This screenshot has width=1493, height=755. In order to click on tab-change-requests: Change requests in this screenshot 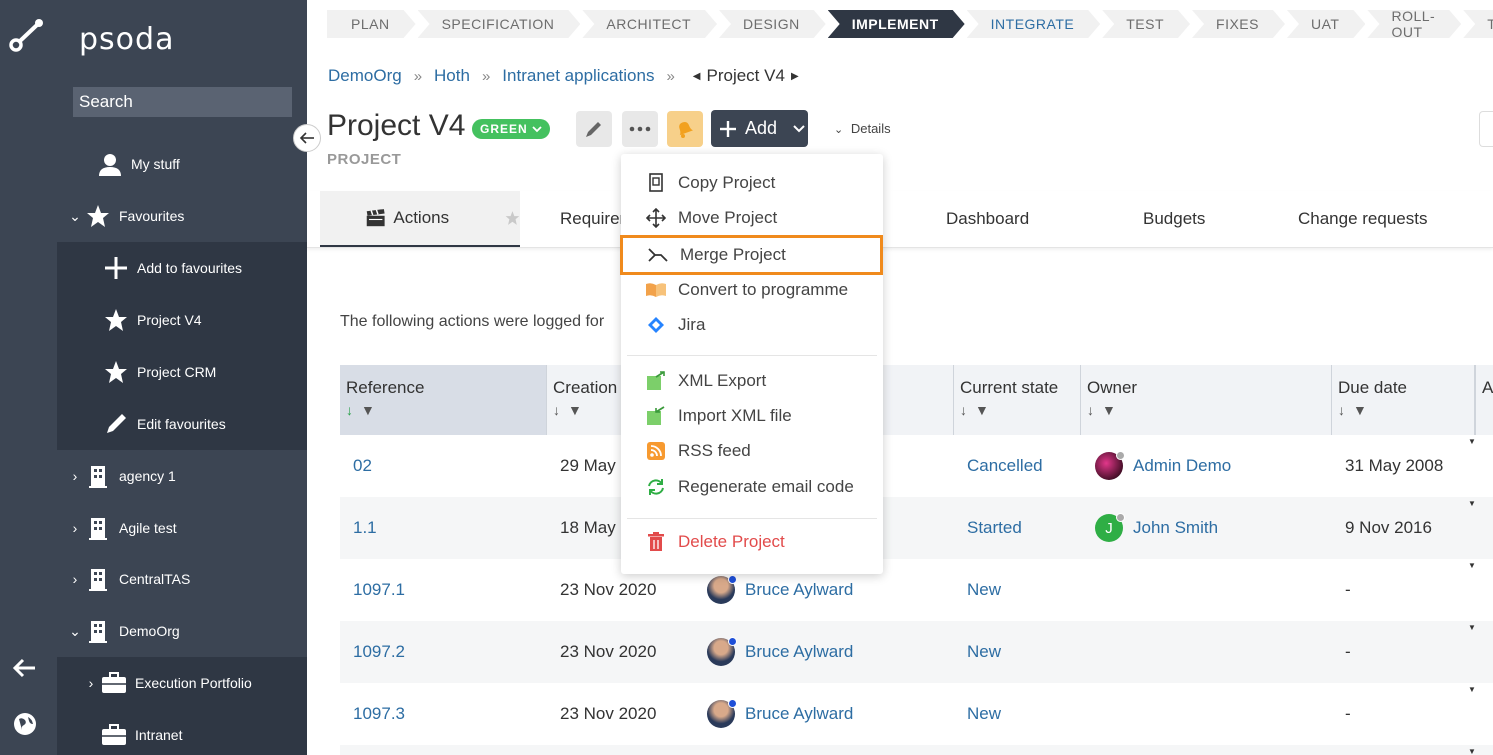, I will do `click(1362, 219)`.